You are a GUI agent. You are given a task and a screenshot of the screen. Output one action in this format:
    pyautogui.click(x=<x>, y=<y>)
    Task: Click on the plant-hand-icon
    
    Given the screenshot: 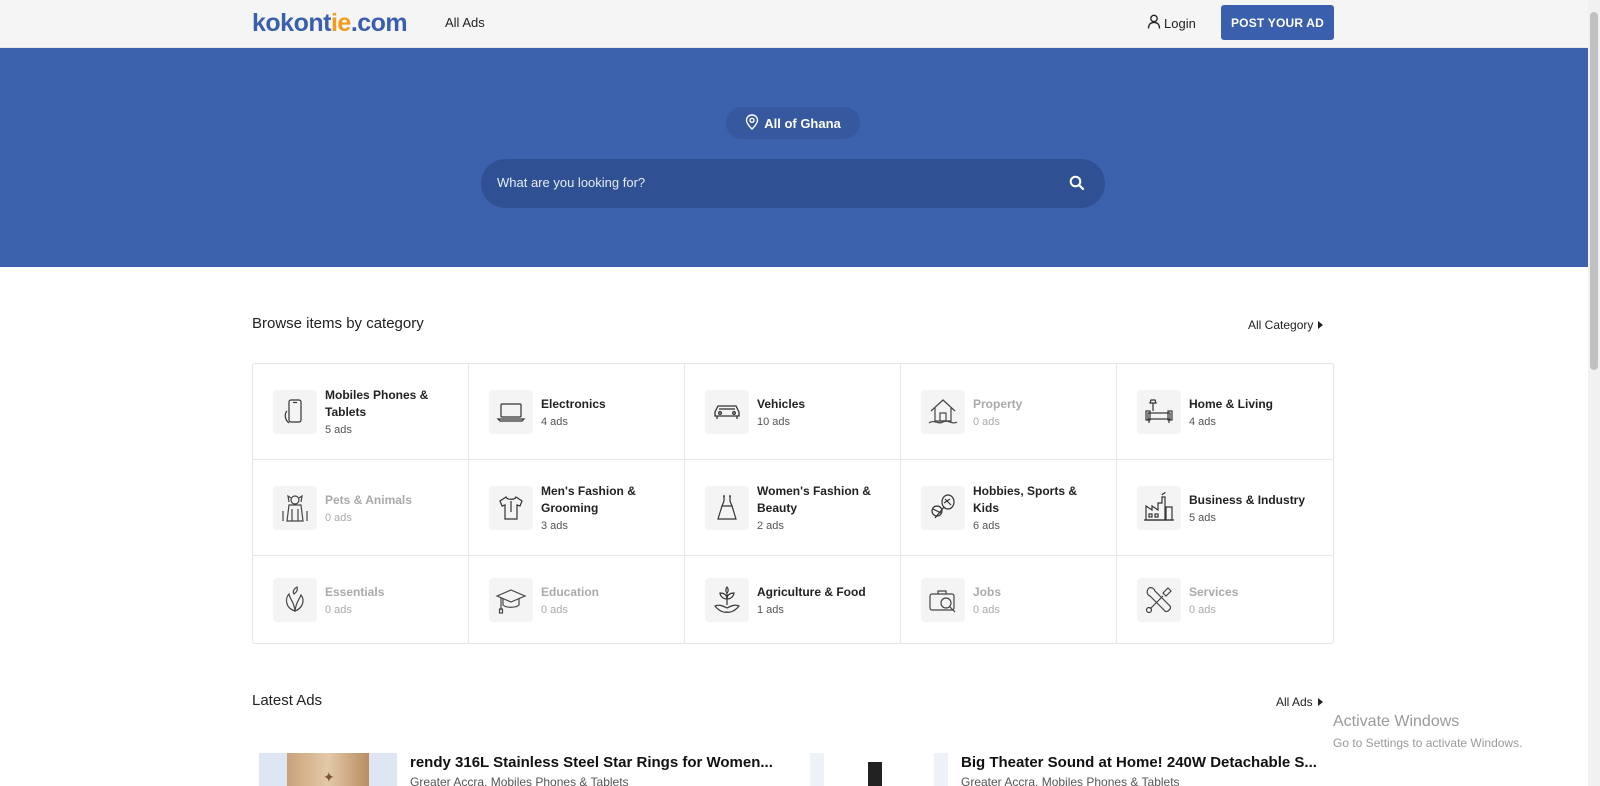 What is the action you would take?
    pyautogui.click(x=727, y=599)
    